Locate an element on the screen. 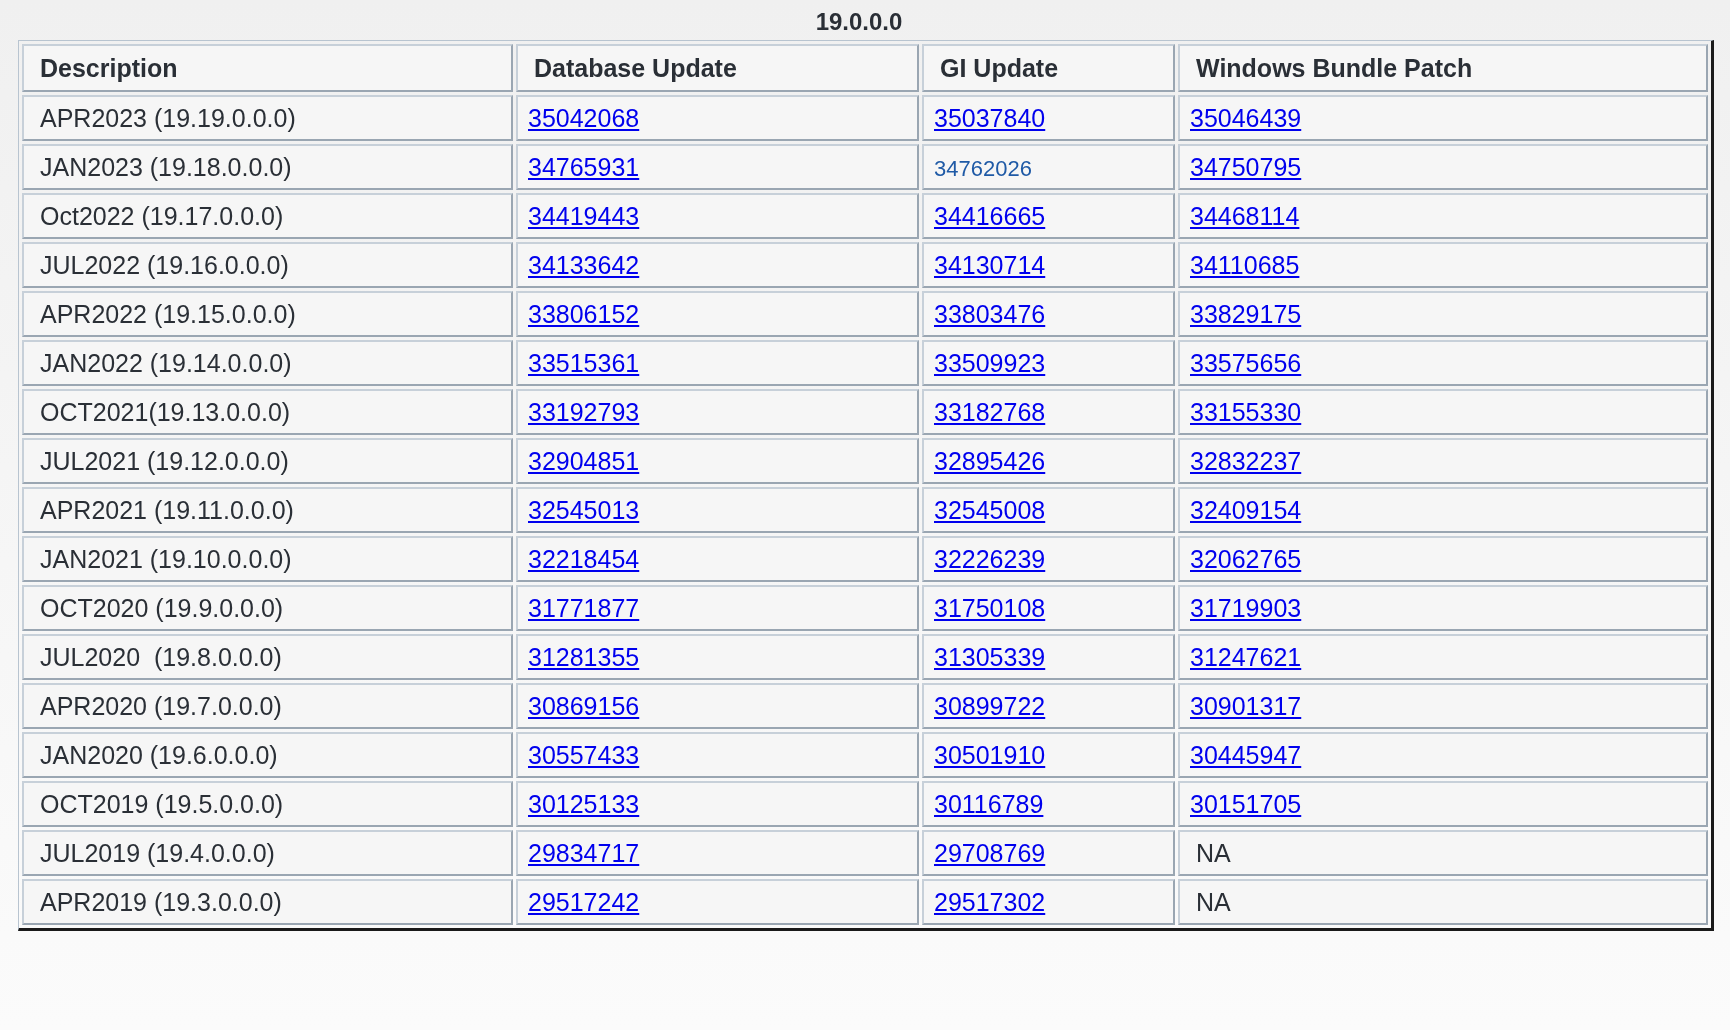 This screenshot has width=1730, height=1030. patch-link: 31305339 is located at coordinates (990, 656).